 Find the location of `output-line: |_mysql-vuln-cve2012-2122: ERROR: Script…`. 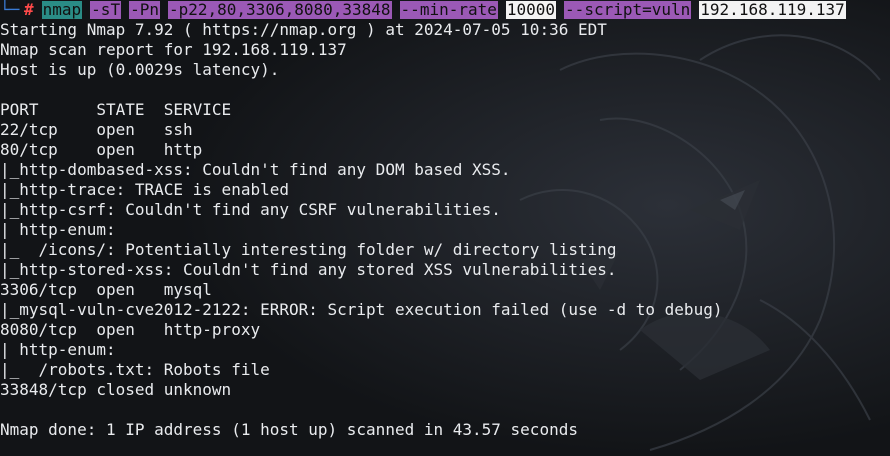

output-line: |_mysql-vuln-cve2012-2122: ERROR: Script… is located at coordinates (361, 309).